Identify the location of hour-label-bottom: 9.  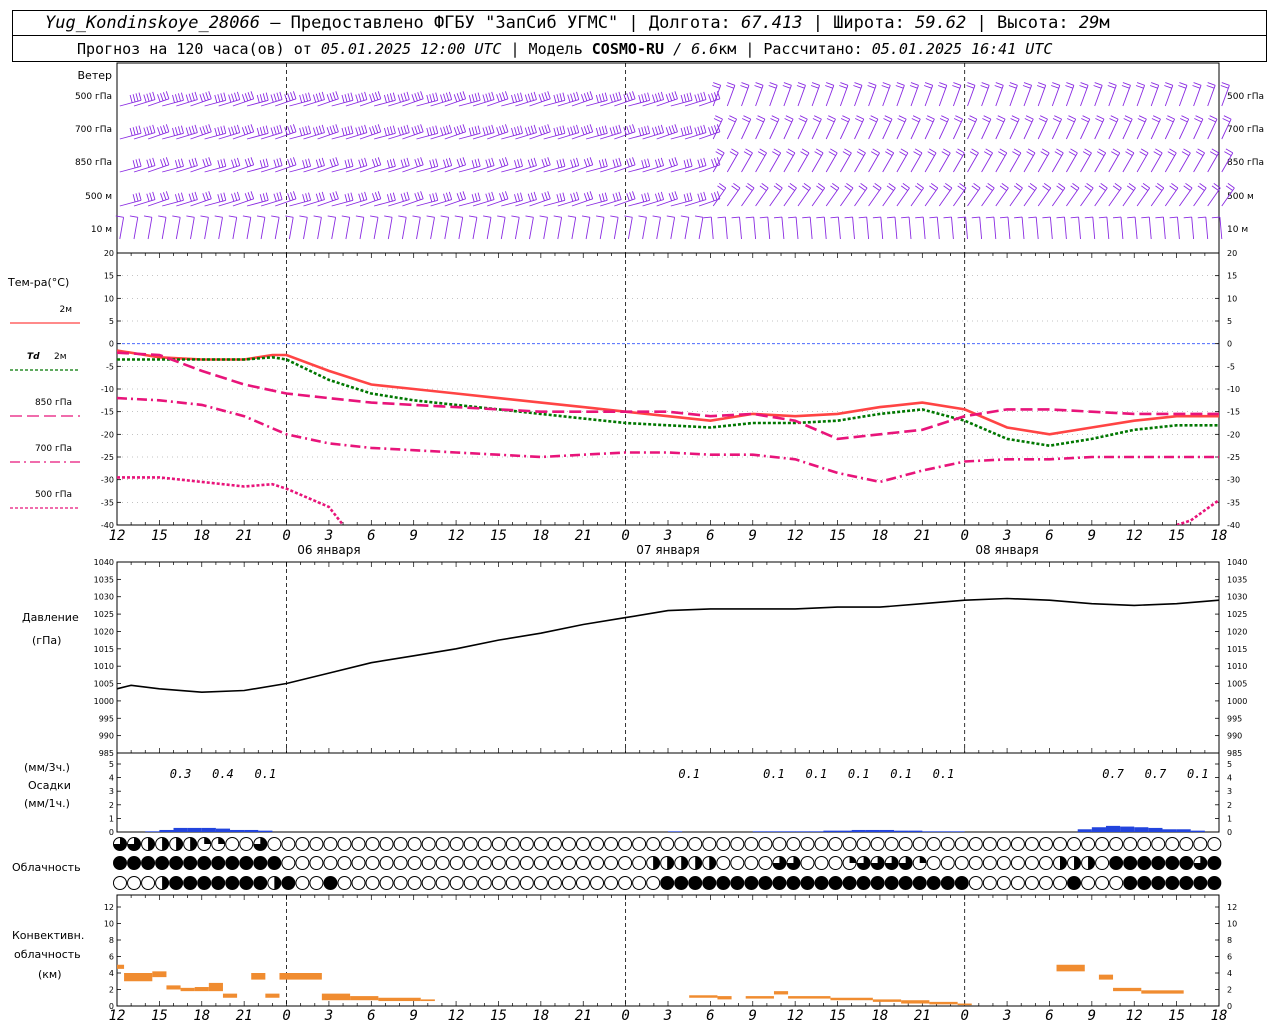
(413, 1016).